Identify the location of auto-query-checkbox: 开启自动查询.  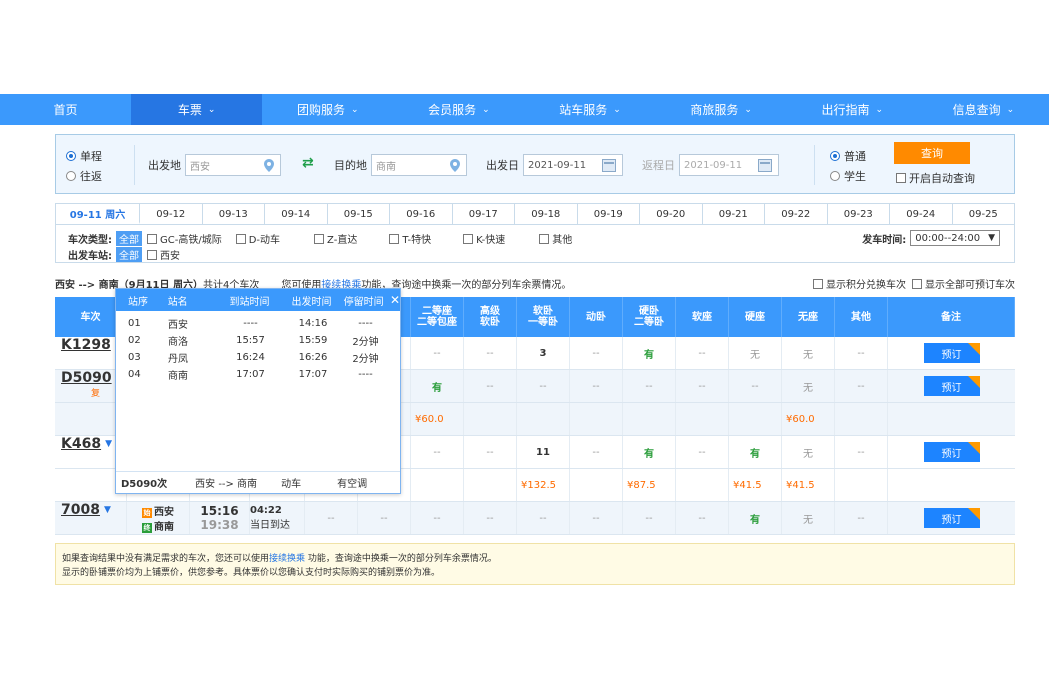
(935, 178).